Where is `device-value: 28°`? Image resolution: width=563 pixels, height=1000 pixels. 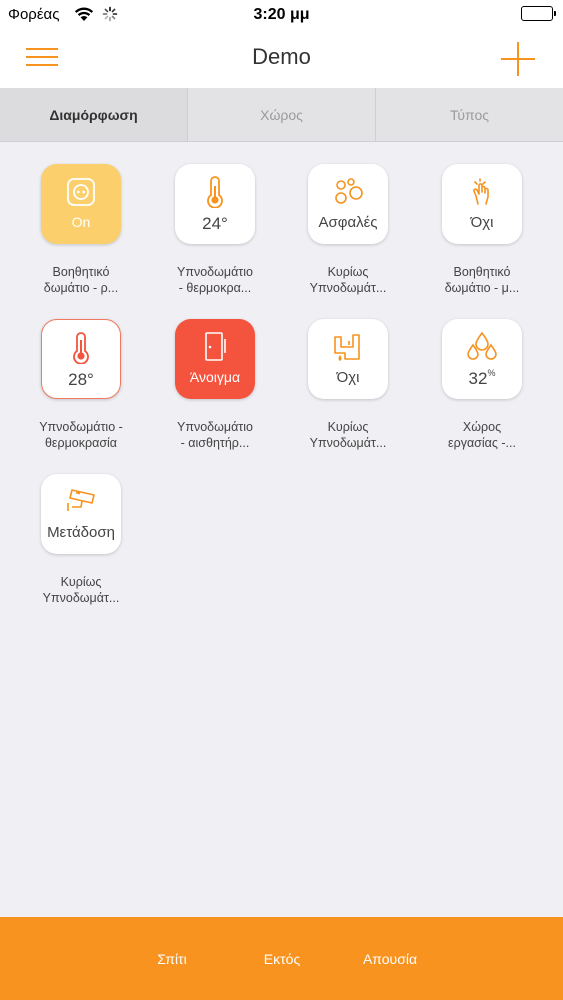 device-value: 28° is located at coordinates (81, 379).